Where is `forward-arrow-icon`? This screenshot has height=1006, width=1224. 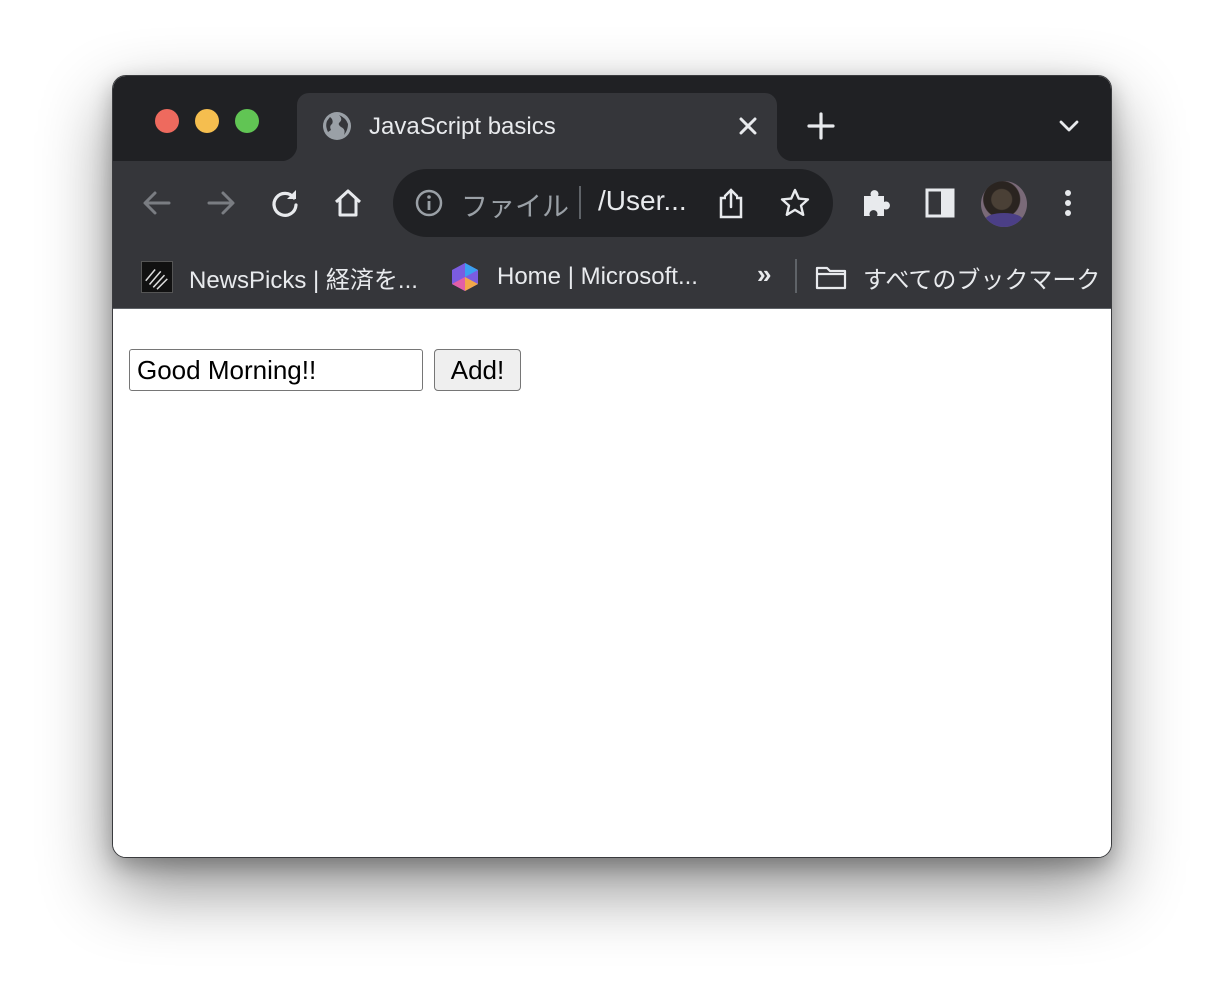
forward-arrow-icon is located at coordinates (221, 203).